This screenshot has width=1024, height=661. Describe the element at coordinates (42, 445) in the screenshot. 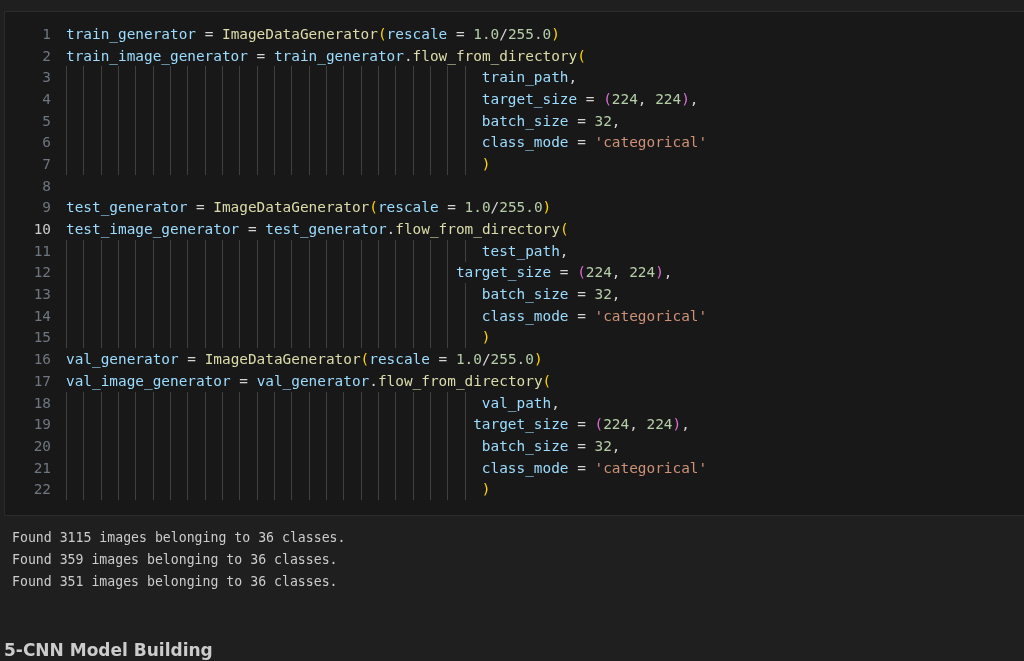

I see `line-number: 20` at that location.